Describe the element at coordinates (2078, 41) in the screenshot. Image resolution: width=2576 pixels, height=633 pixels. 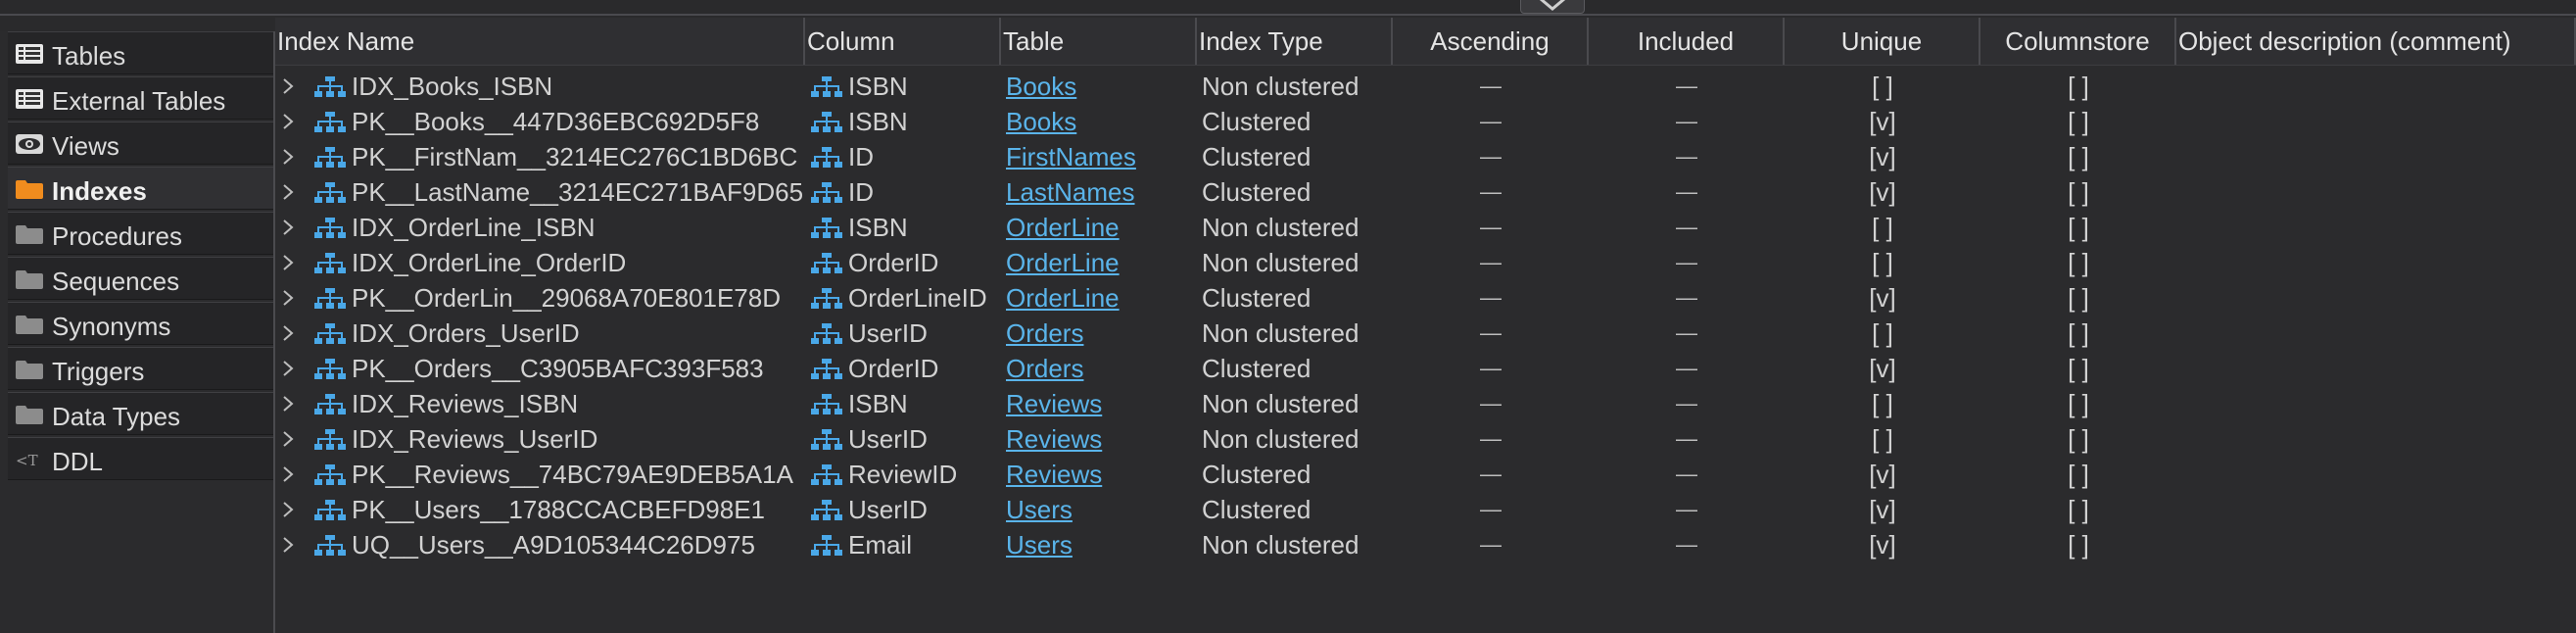
I see `column-header-columnstore: Columnstore` at that location.